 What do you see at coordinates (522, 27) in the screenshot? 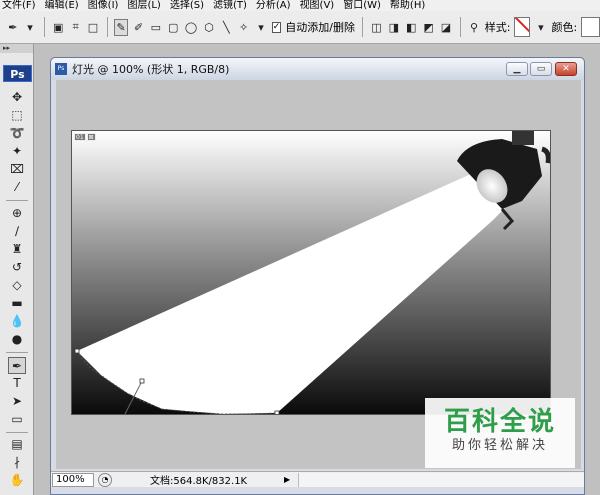
I see `style-swatch` at bounding box center [522, 27].